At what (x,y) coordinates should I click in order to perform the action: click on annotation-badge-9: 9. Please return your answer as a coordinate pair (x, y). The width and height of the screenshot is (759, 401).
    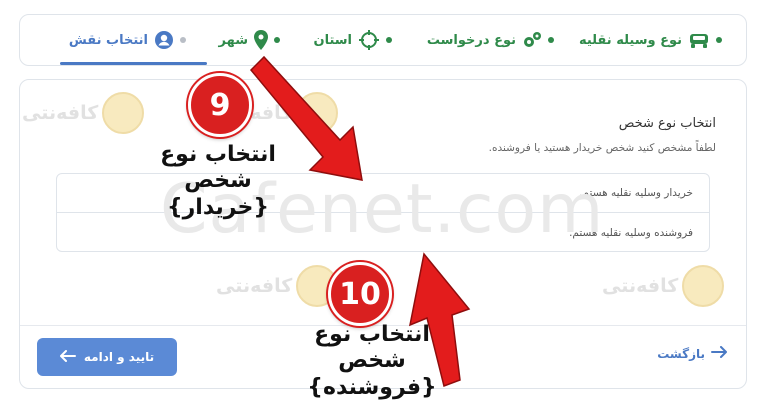
    Looking at the image, I should click on (220, 105).